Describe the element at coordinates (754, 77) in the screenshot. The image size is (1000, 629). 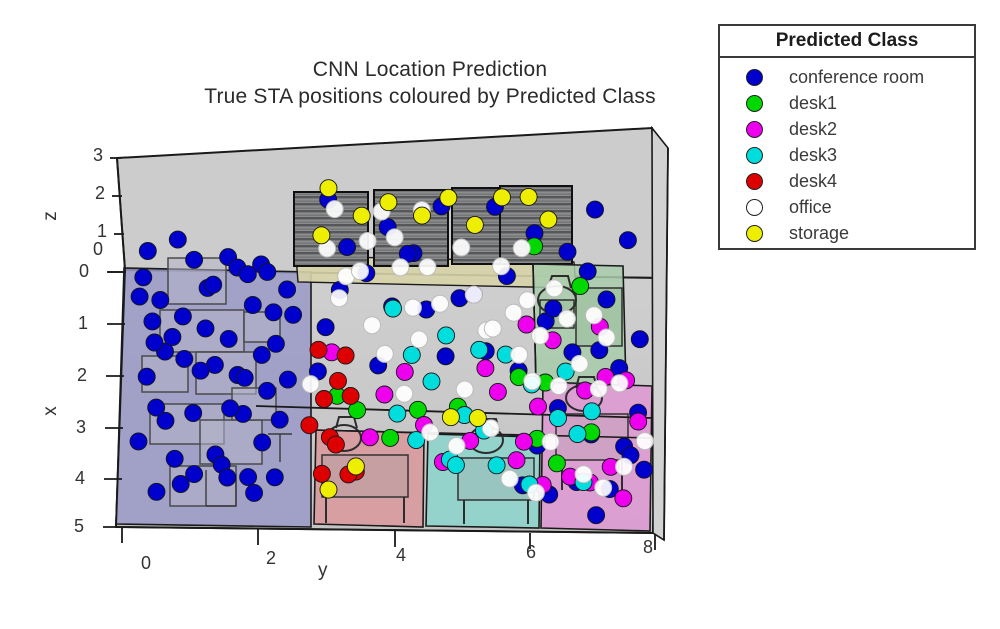
I see `legend-swatch-conference-room` at that location.